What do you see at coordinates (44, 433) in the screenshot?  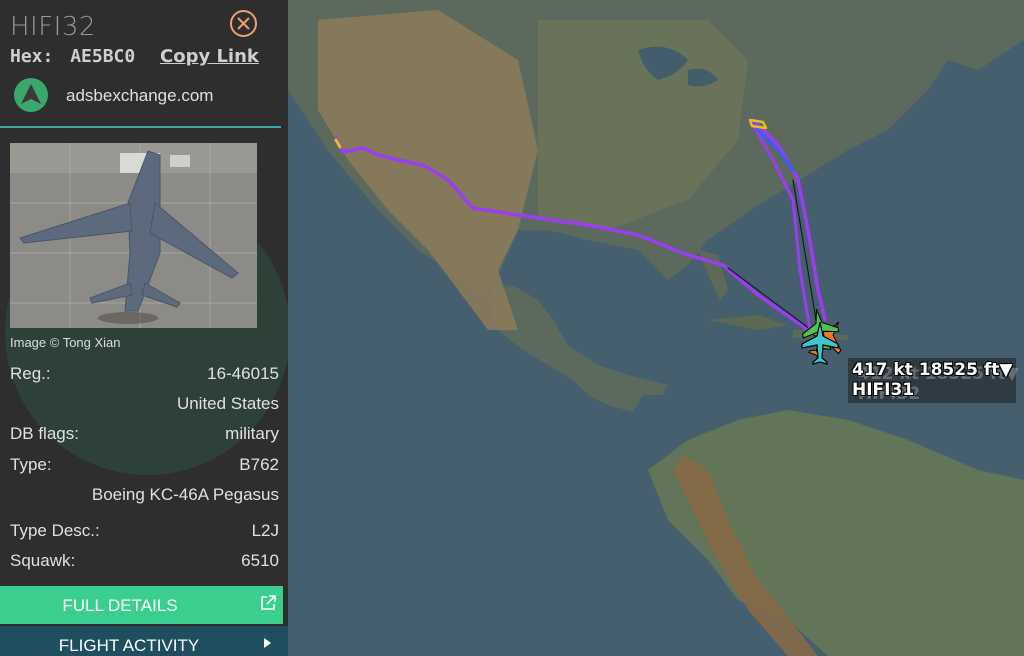 I see `detail-key: DB flags:` at bounding box center [44, 433].